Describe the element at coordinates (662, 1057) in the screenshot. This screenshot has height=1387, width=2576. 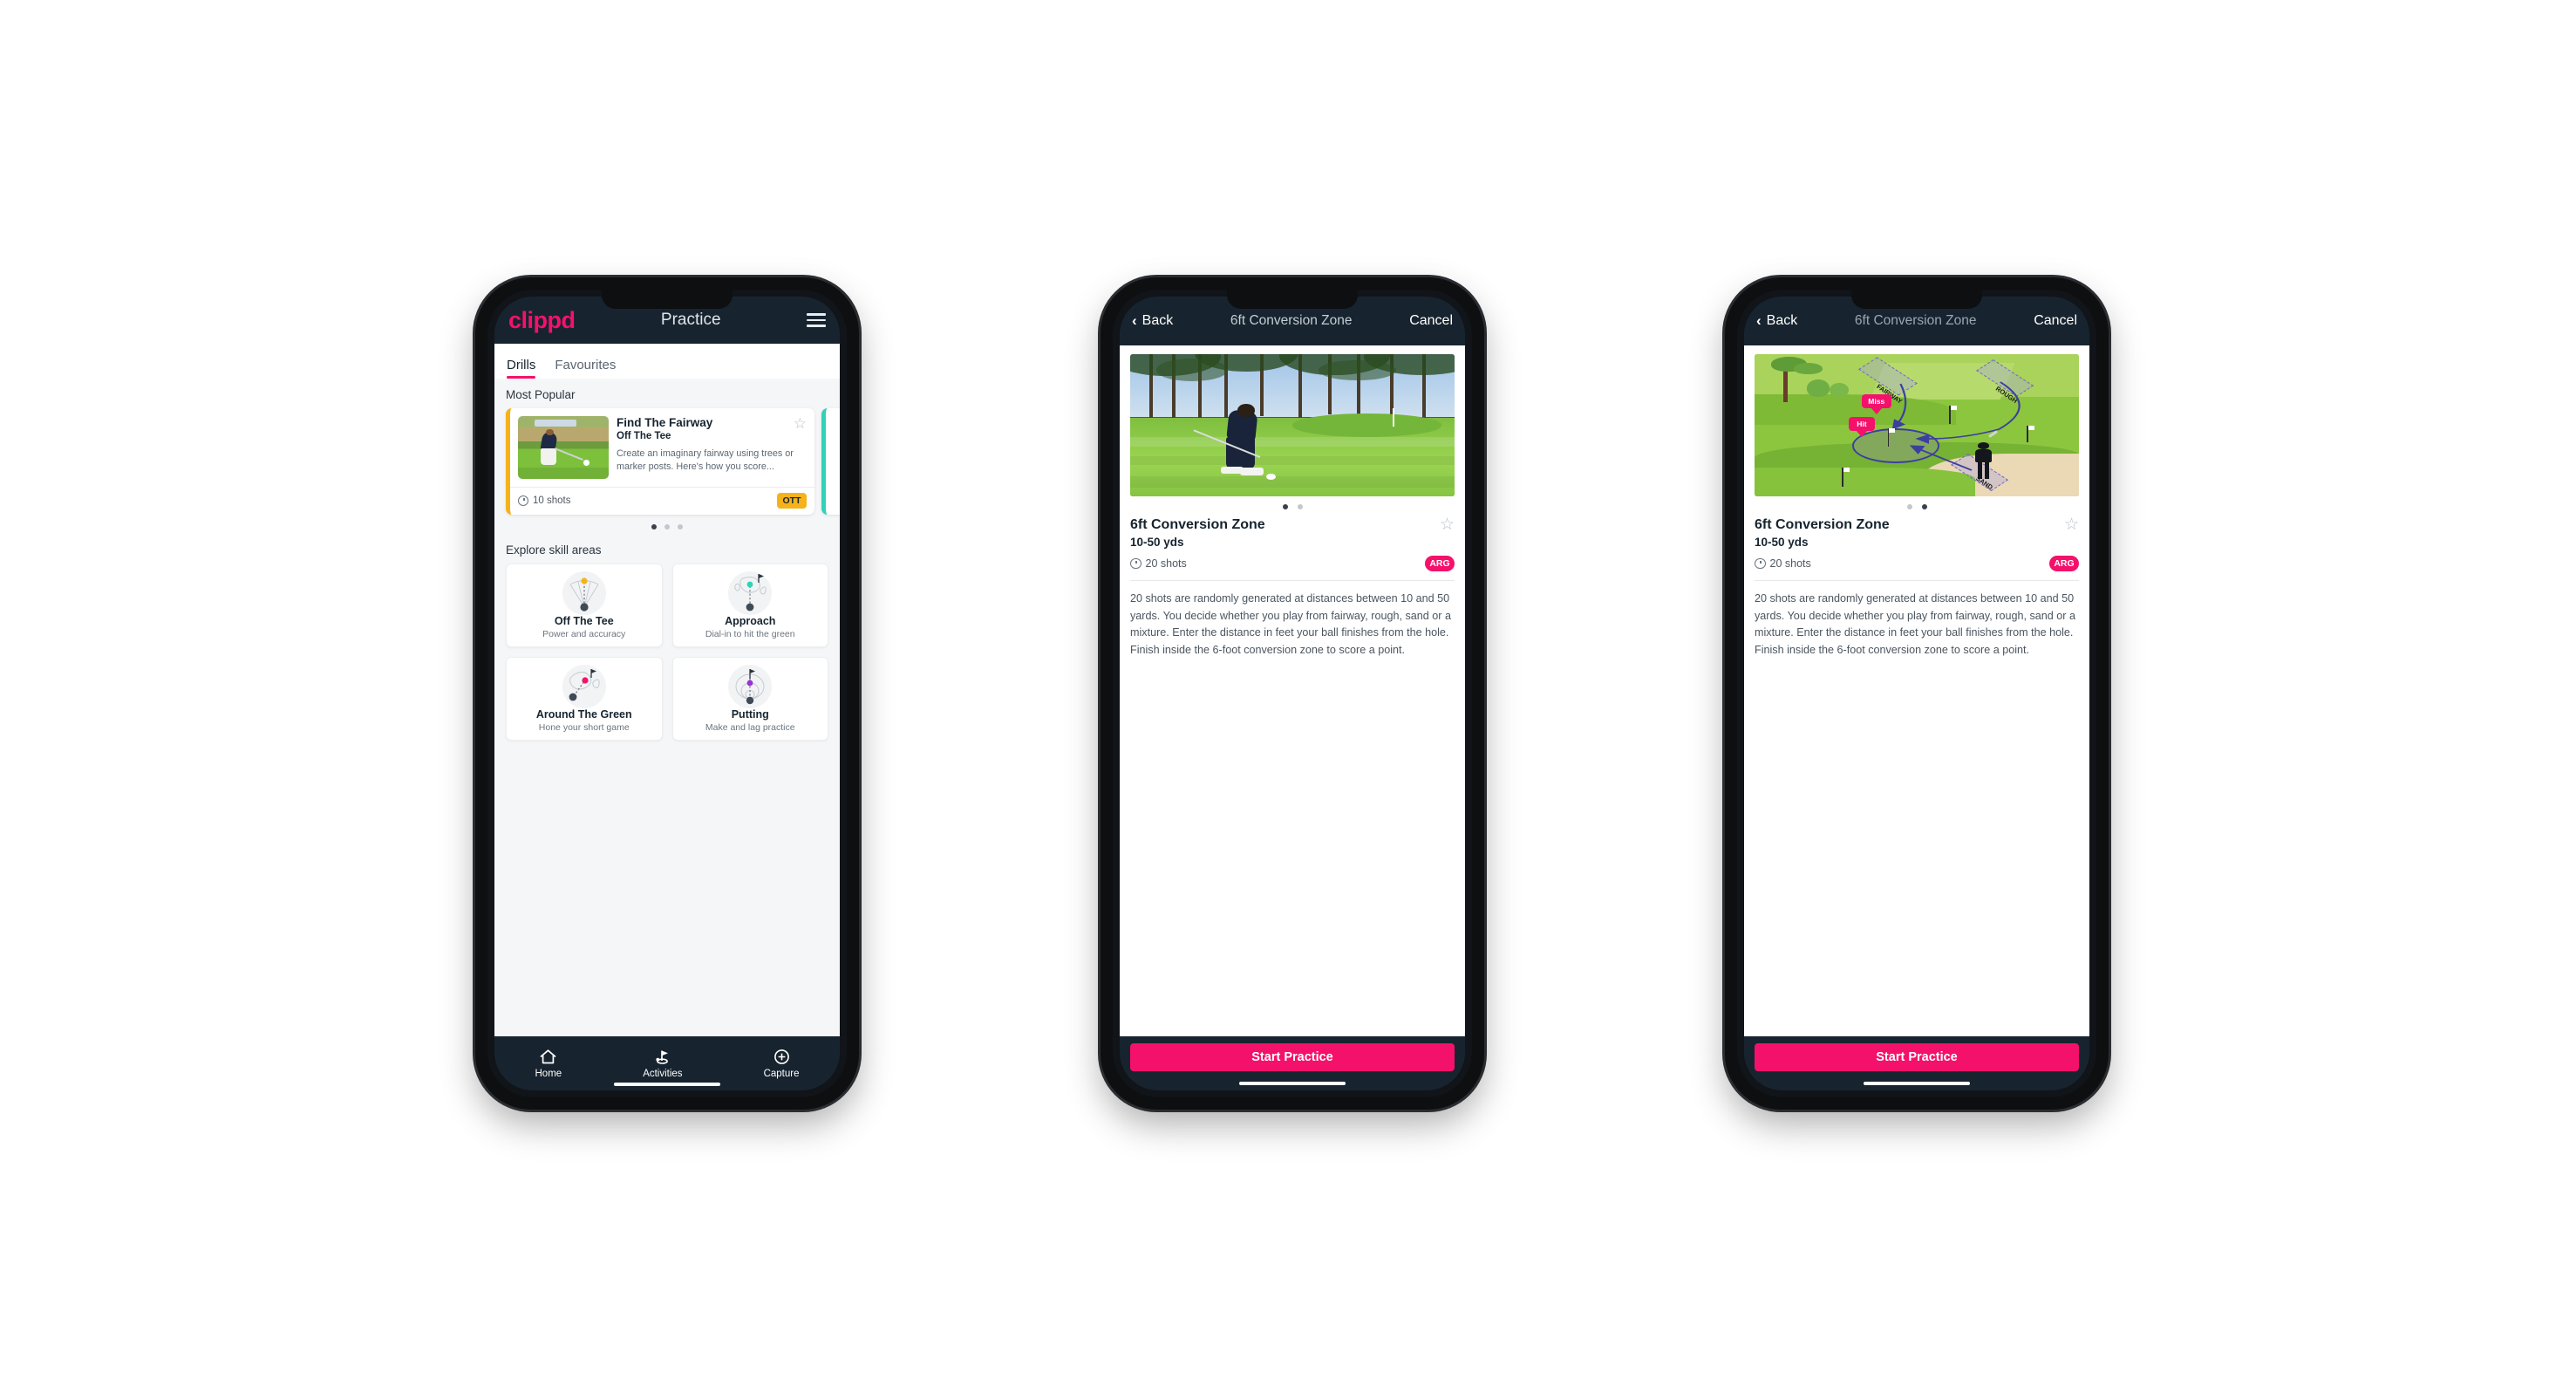
I see `golf-flag-icon` at that location.